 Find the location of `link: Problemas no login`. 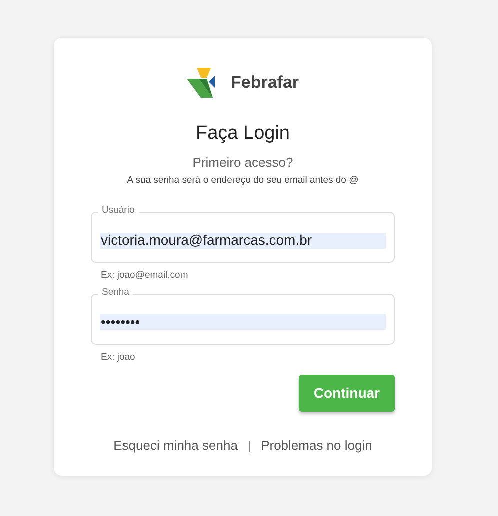

link: Problemas no login is located at coordinates (316, 446).